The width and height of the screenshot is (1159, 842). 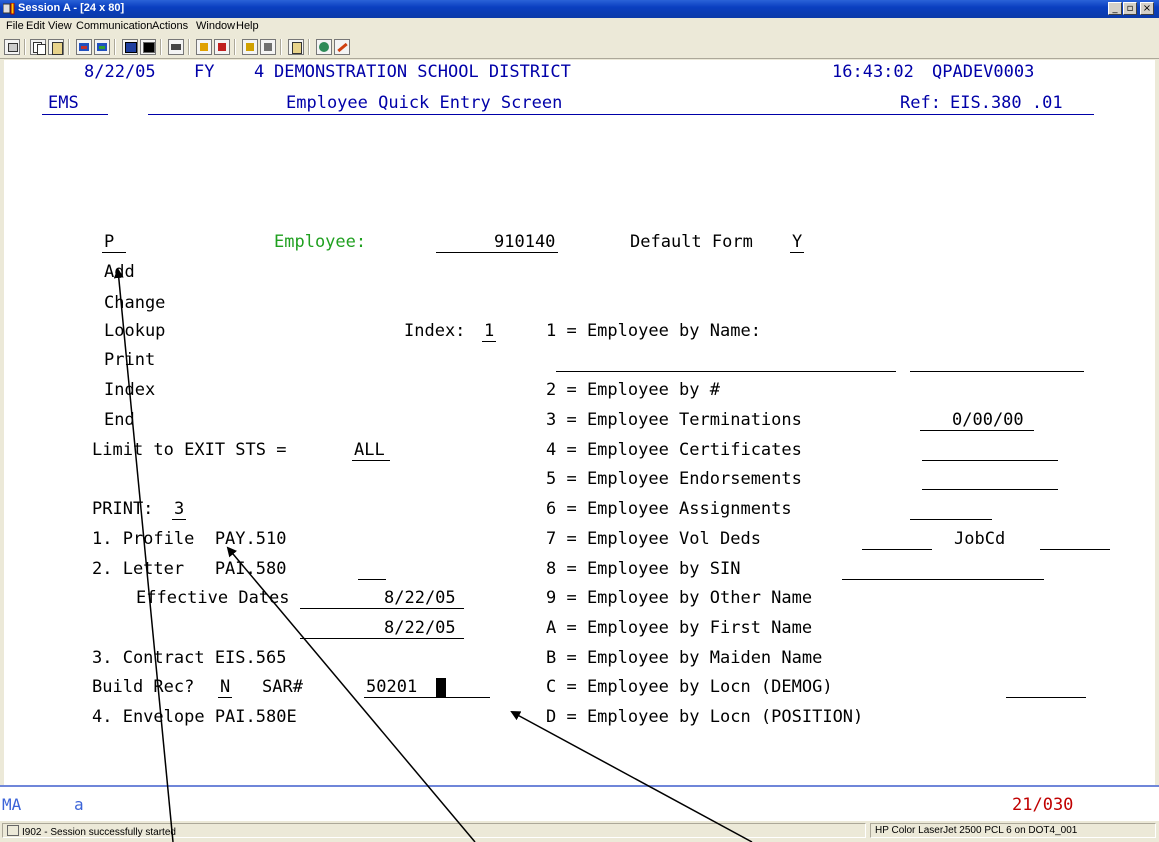 What do you see at coordinates (189, 658) in the screenshot?
I see `print-option-3: 3. Contract EIS.565` at bounding box center [189, 658].